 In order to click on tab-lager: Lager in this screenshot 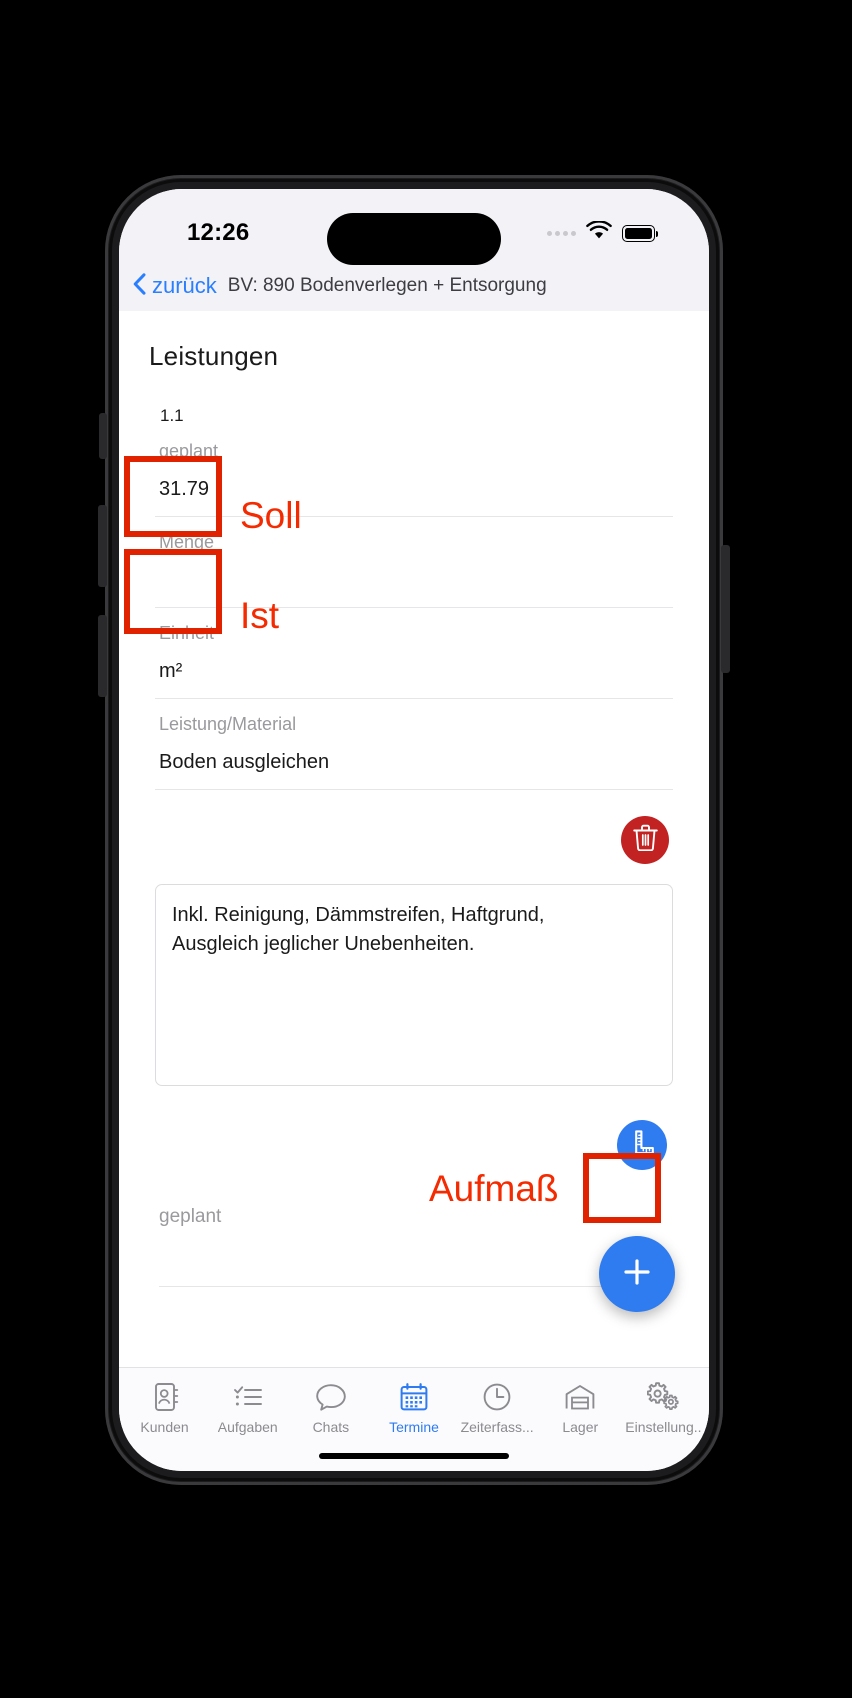, I will do `click(580, 1408)`.